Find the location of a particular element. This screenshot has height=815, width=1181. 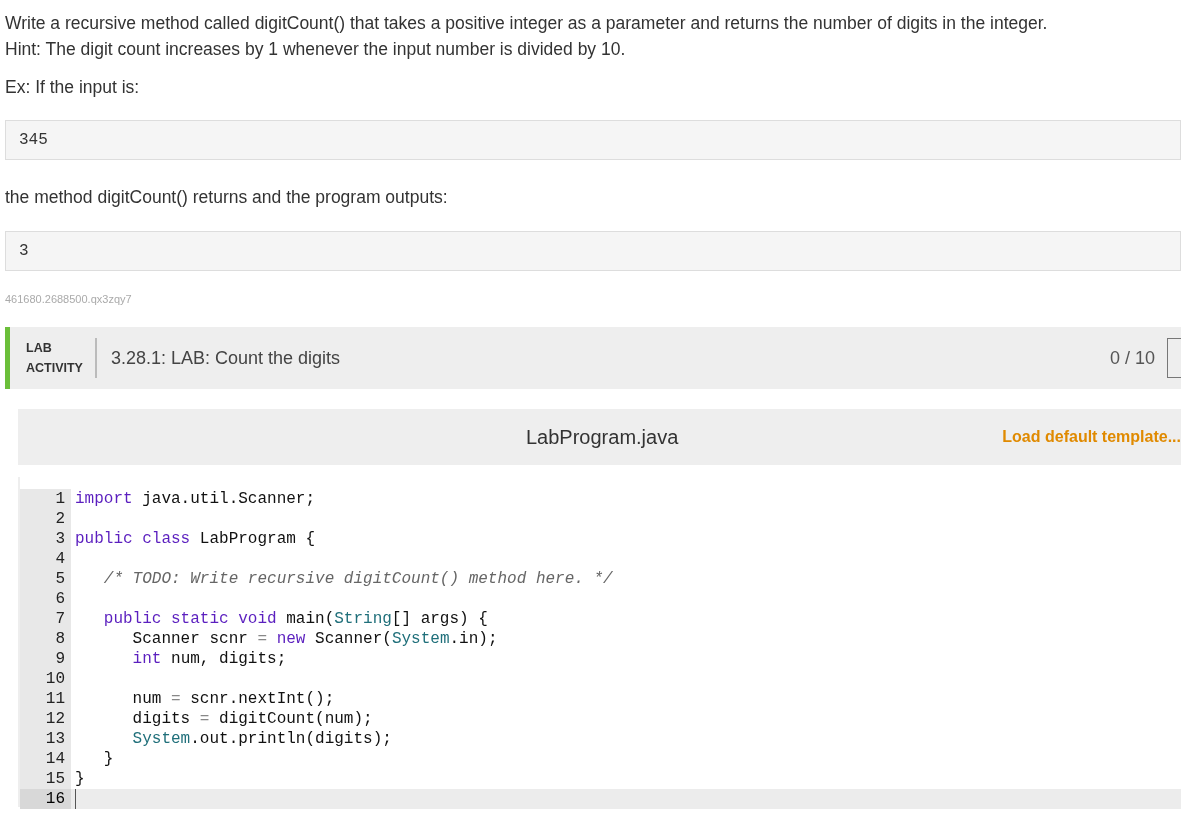

line-number: 9 is located at coordinates (45, 659).